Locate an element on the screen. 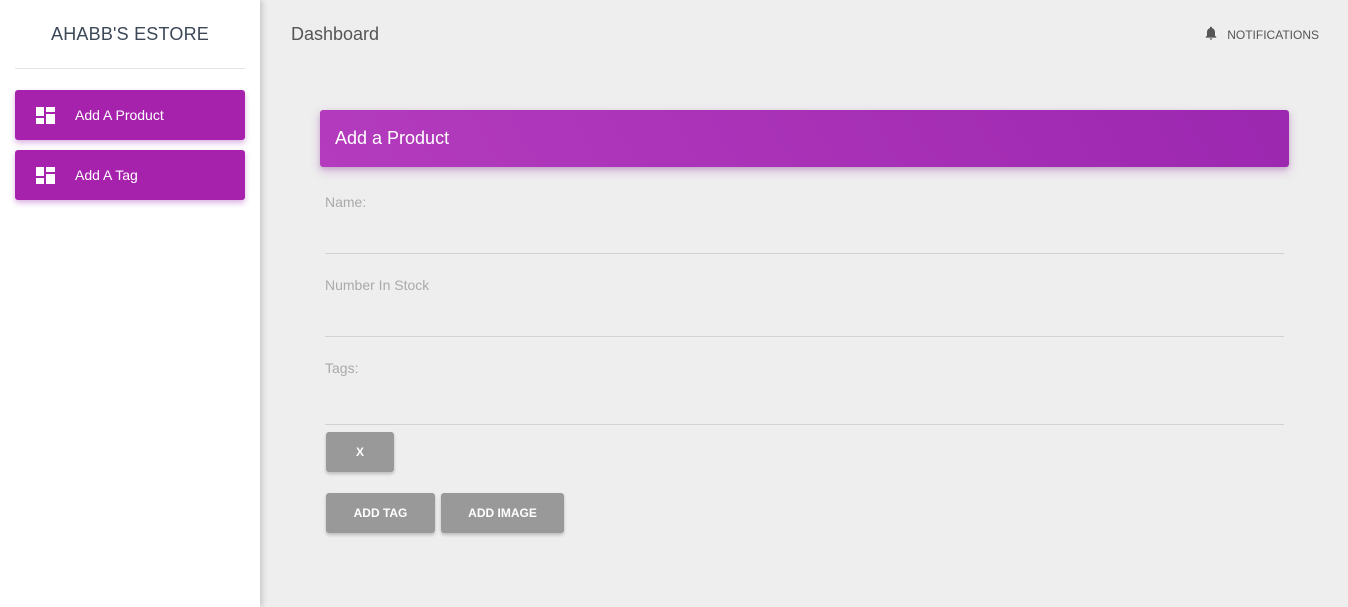  name-field: Name: is located at coordinates (804, 224).